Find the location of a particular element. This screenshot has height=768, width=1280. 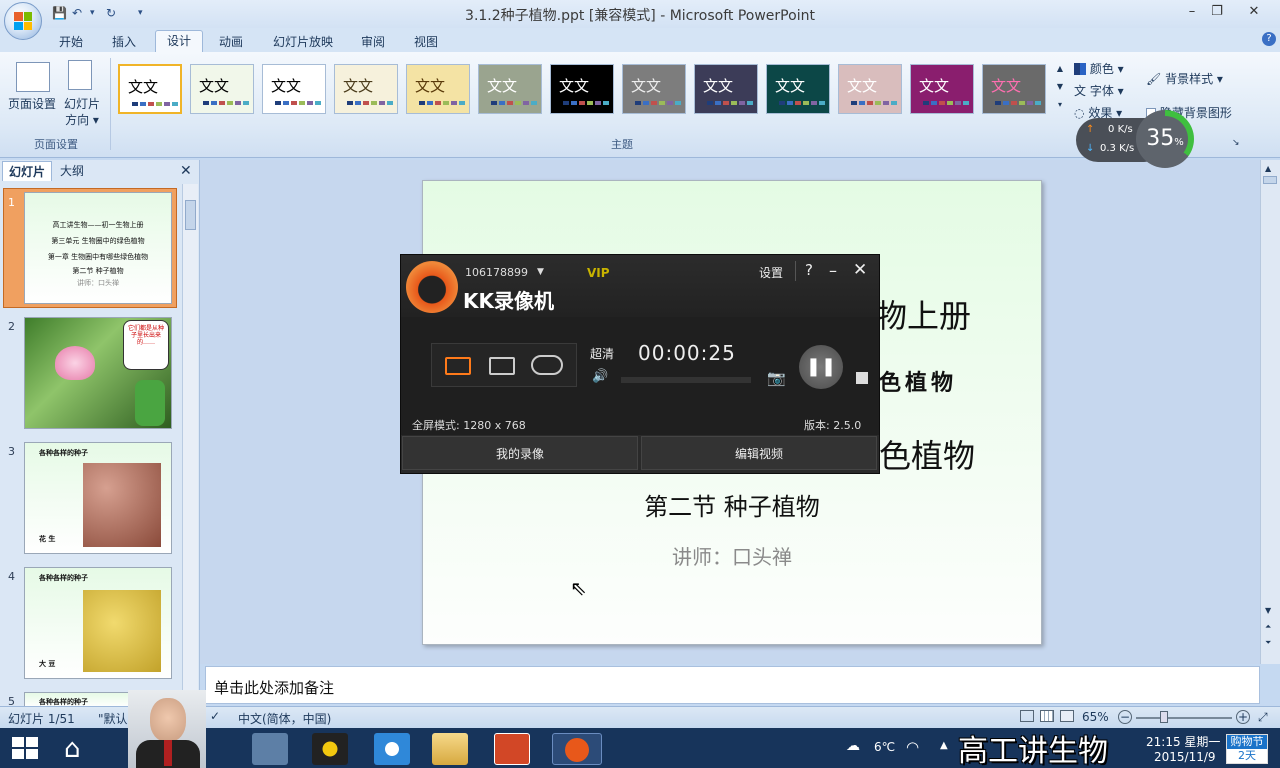

colors-button: 颜色 ▾ is located at coordinates (1104, 68).